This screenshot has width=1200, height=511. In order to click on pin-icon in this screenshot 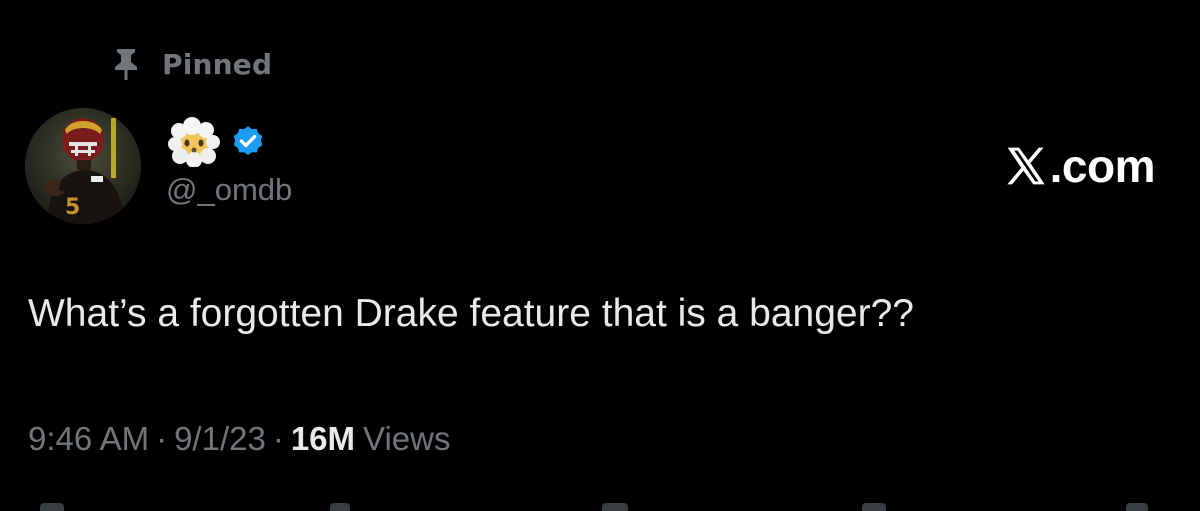, I will do `click(126, 64)`.